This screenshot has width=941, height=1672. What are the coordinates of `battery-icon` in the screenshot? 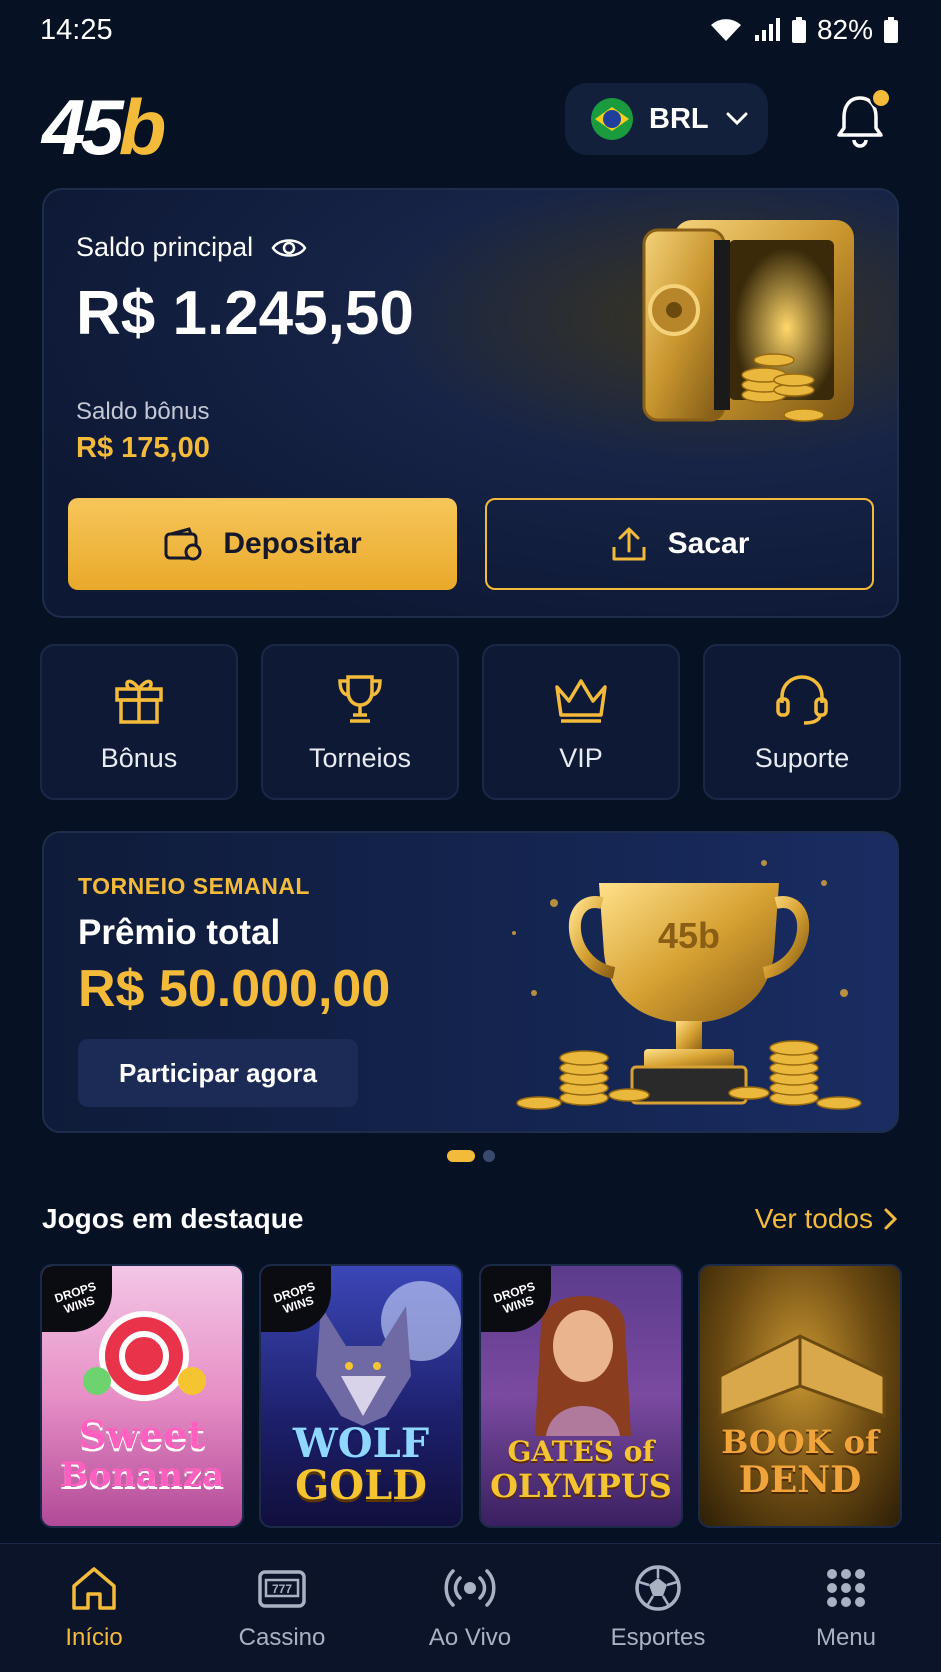 It's located at (891, 30).